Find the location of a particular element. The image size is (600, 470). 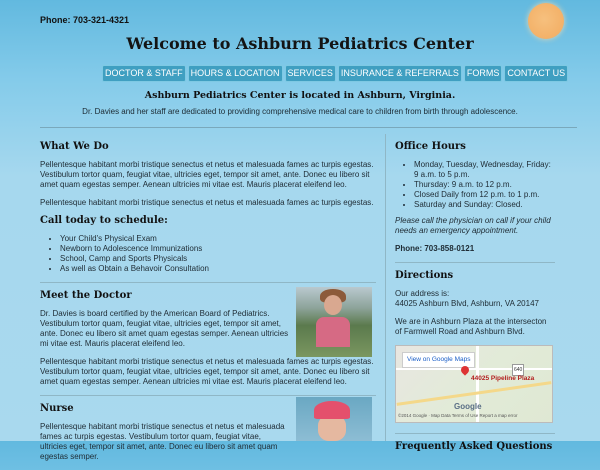

map-pin-label: 44025 Pipeline Plaza is located at coordinates (503, 378).